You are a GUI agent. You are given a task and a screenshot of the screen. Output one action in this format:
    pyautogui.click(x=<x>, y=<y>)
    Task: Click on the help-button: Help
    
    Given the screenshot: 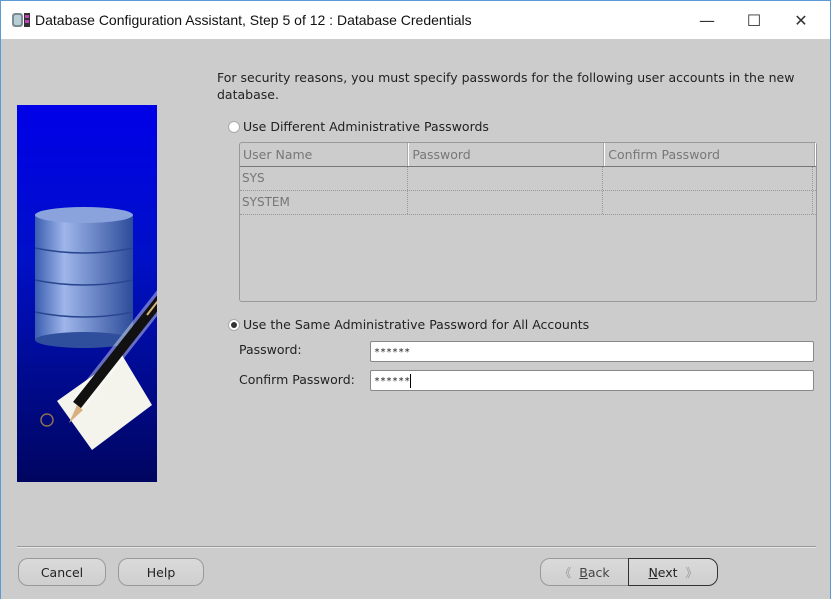 What is the action you would take?
    pyautogui.click(x=161, y=572)
    